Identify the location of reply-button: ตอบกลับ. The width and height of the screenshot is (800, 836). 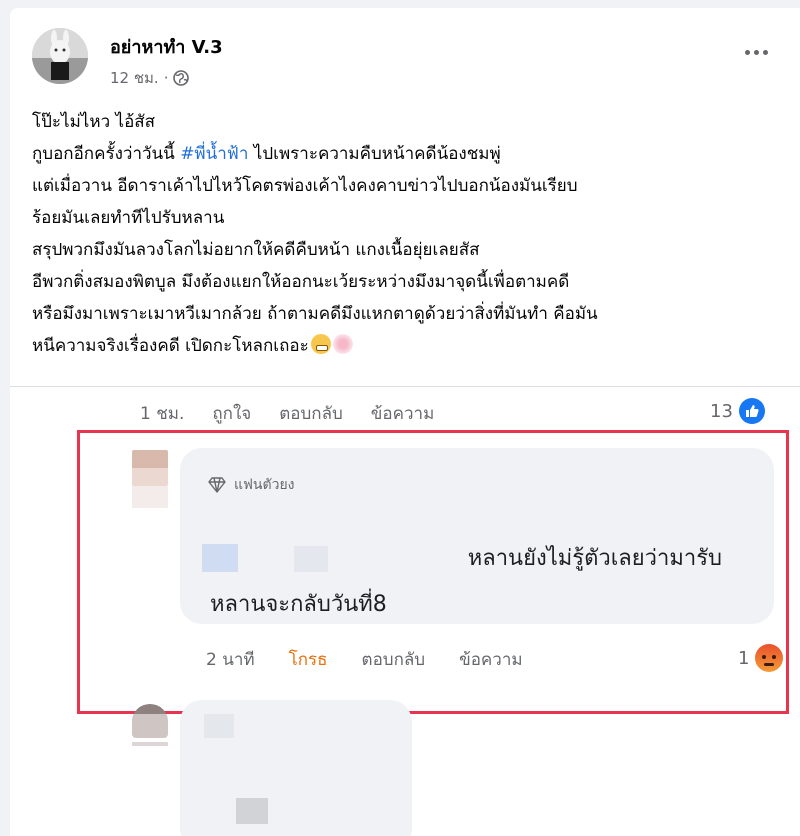
(311, 413).